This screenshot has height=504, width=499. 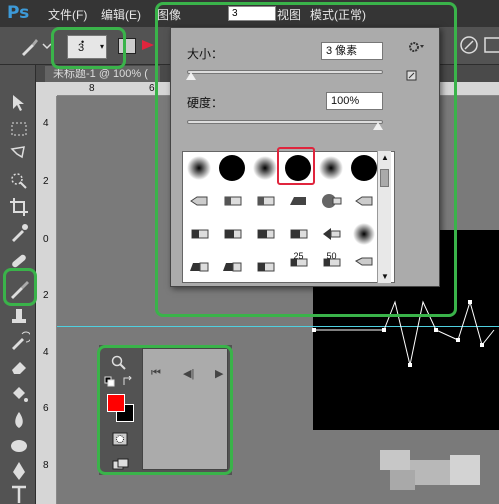 I want to click on hardness-label: 硬度：, so click(x=205, y=103).